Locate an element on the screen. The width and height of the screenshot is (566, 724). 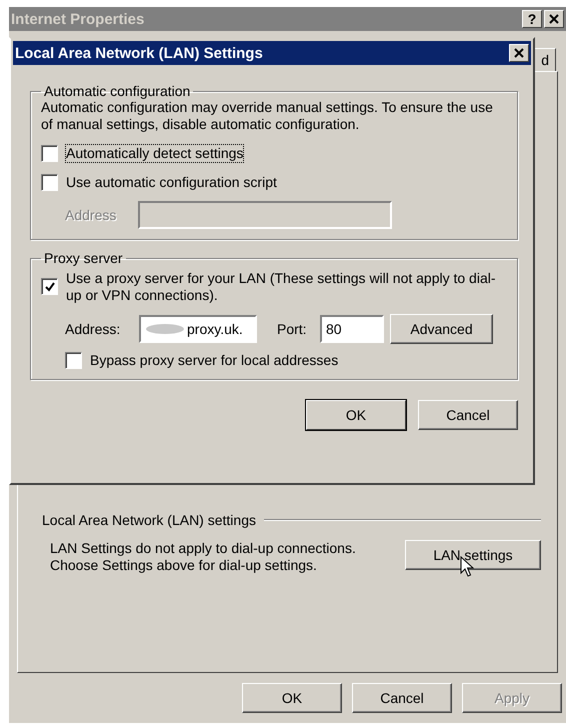
group-heading: Proxy server is located at coordinates (83, 258).